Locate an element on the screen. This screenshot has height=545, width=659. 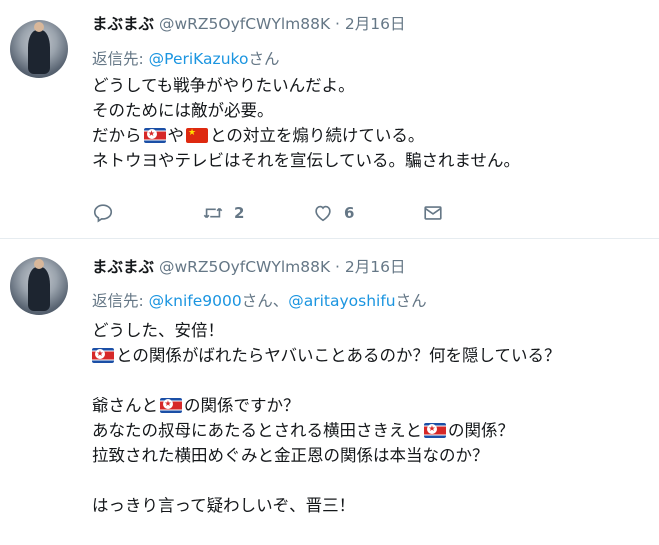
text-line: 爺さんと の関係ですか？ is located at coordinates (326, 405).